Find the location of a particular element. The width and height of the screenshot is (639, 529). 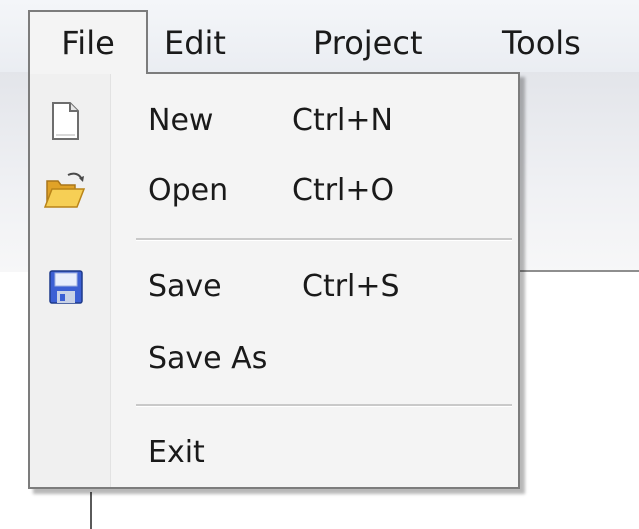

open-folder-icon is located at coordinates (64, 191).